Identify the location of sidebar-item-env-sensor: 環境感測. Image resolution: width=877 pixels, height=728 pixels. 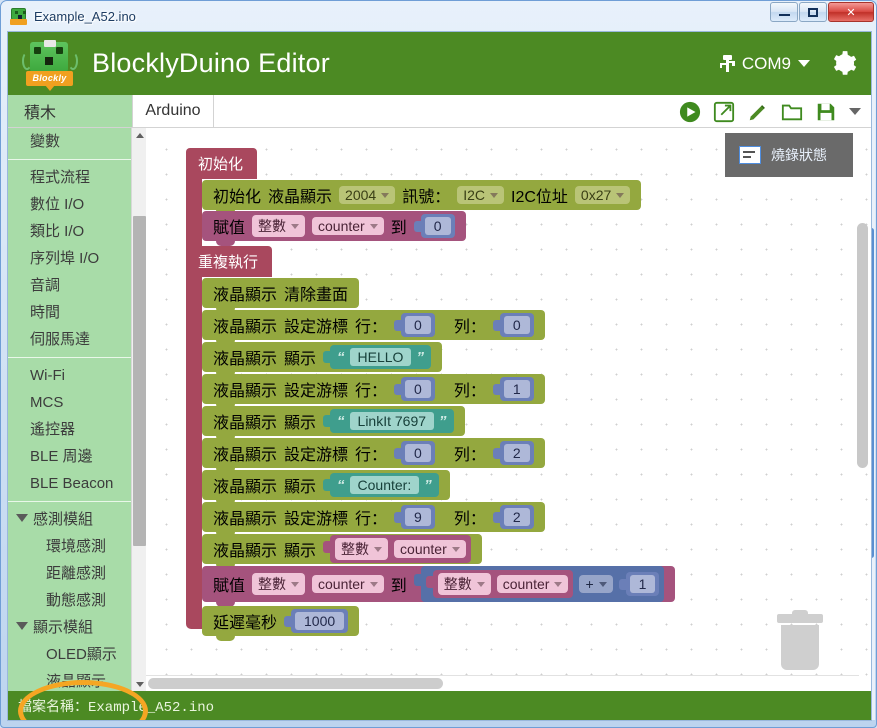
(77, 546).